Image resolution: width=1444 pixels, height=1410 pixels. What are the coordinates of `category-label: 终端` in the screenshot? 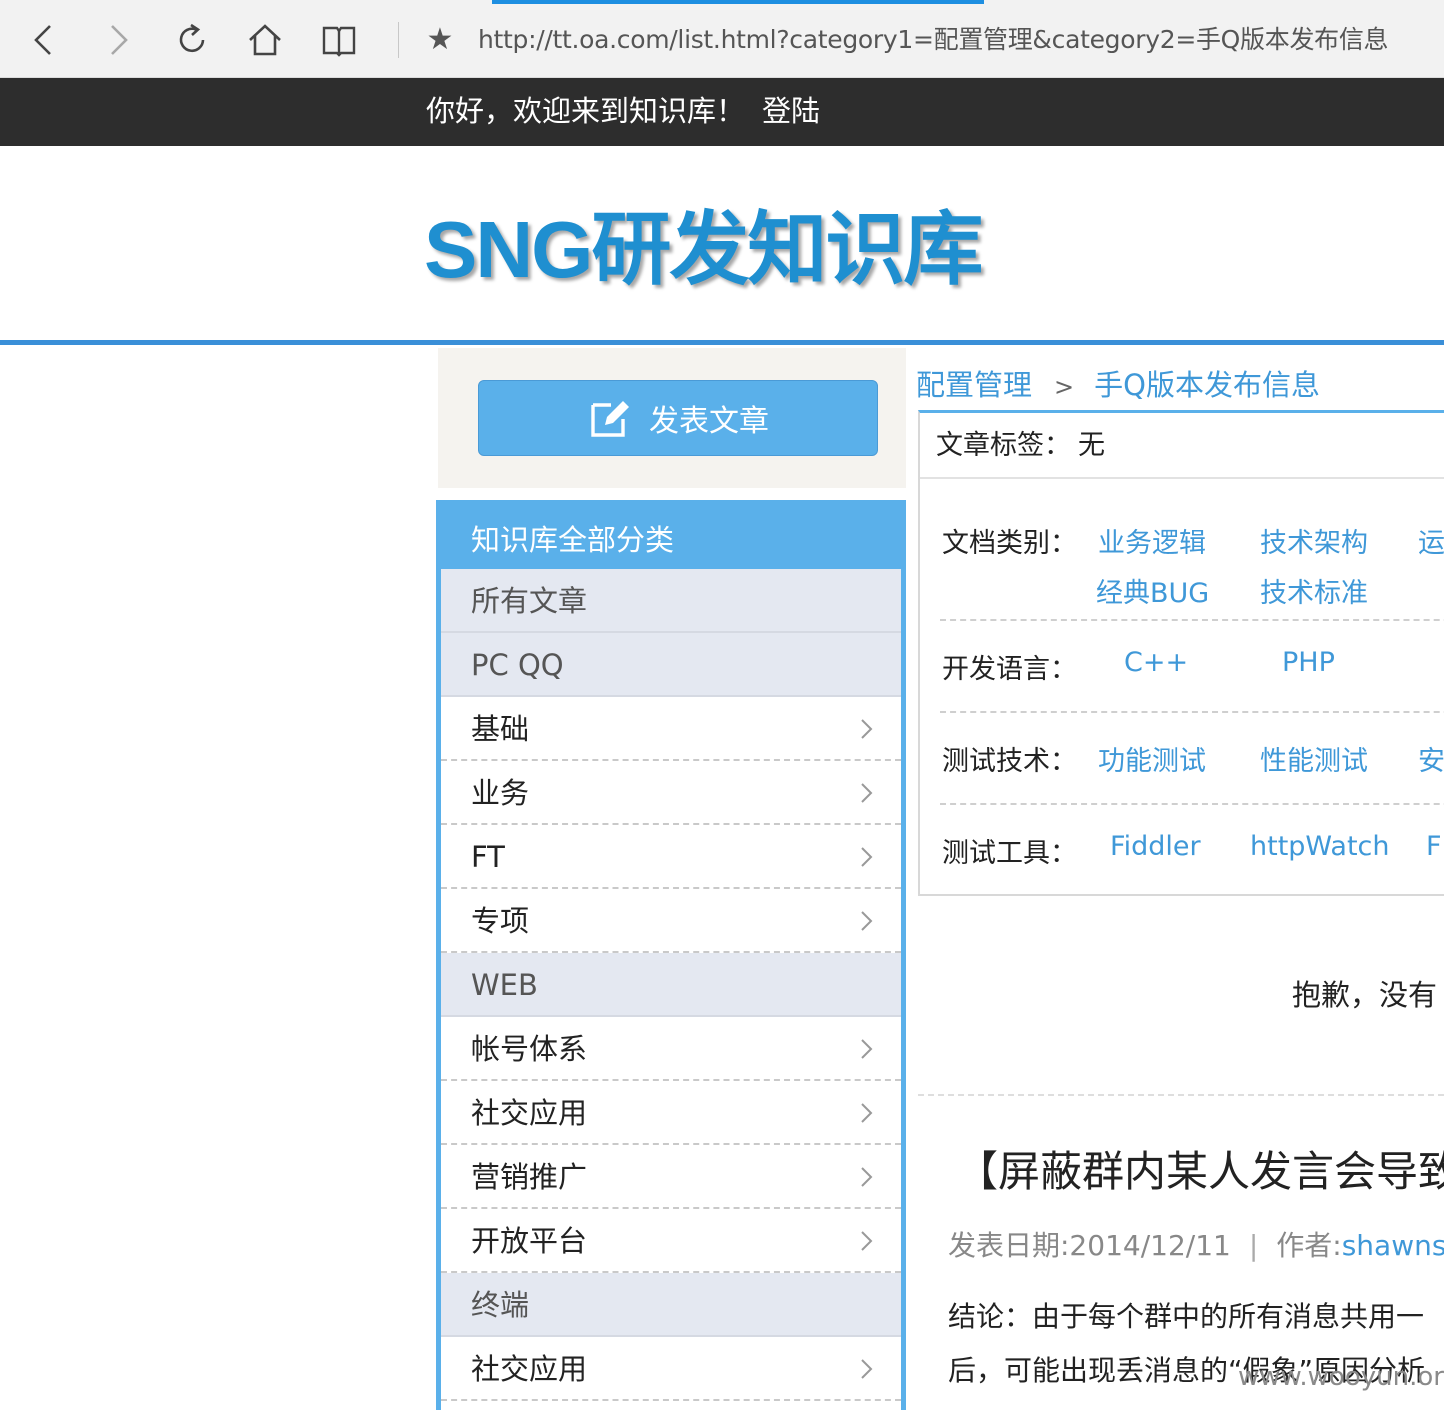 It's located at (500, 1305).